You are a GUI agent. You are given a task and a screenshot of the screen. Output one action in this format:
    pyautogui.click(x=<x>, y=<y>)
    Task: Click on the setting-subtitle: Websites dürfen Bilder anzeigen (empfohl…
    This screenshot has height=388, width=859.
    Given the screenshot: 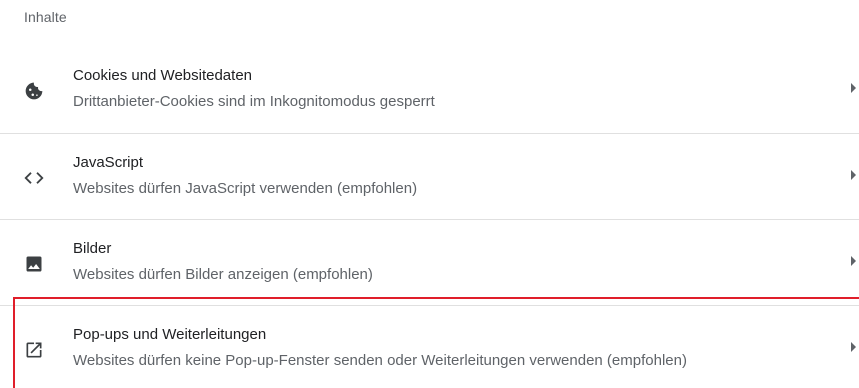 What is the action you would take?
    pyautogui.click(x=223, y=274)
    